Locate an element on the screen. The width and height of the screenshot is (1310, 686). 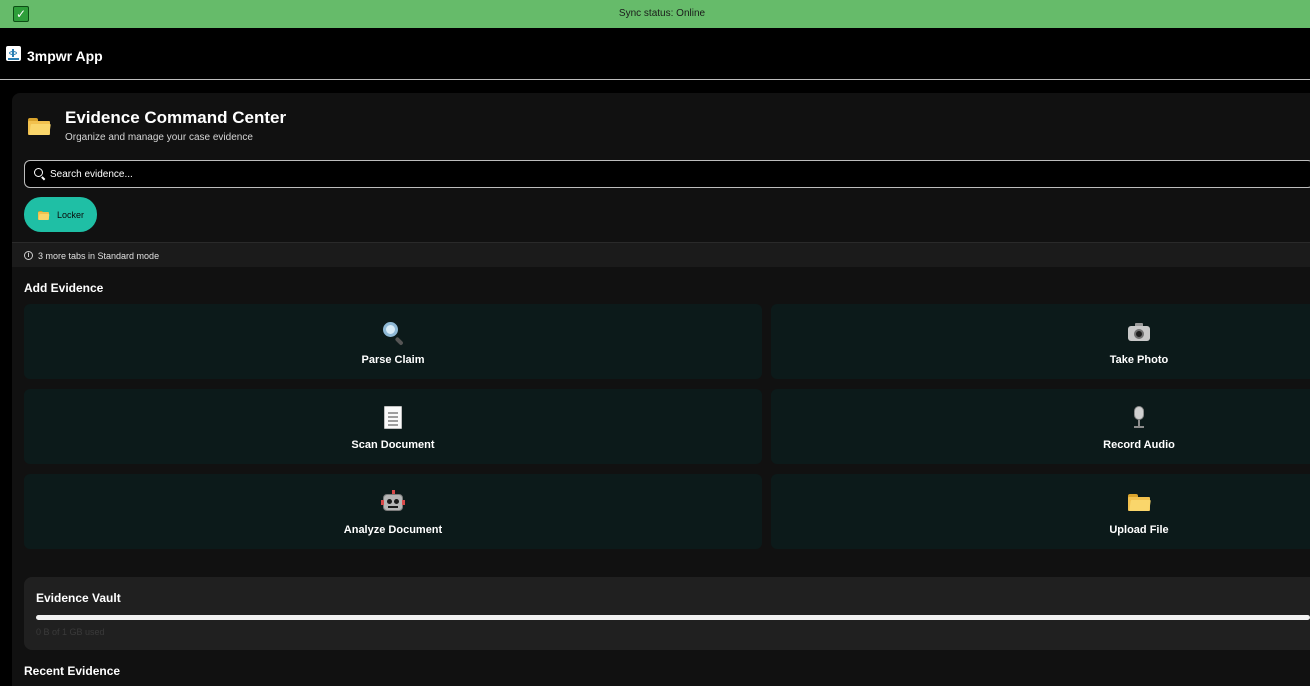
tab-locker: Locker is located at coordinates (60, 214).